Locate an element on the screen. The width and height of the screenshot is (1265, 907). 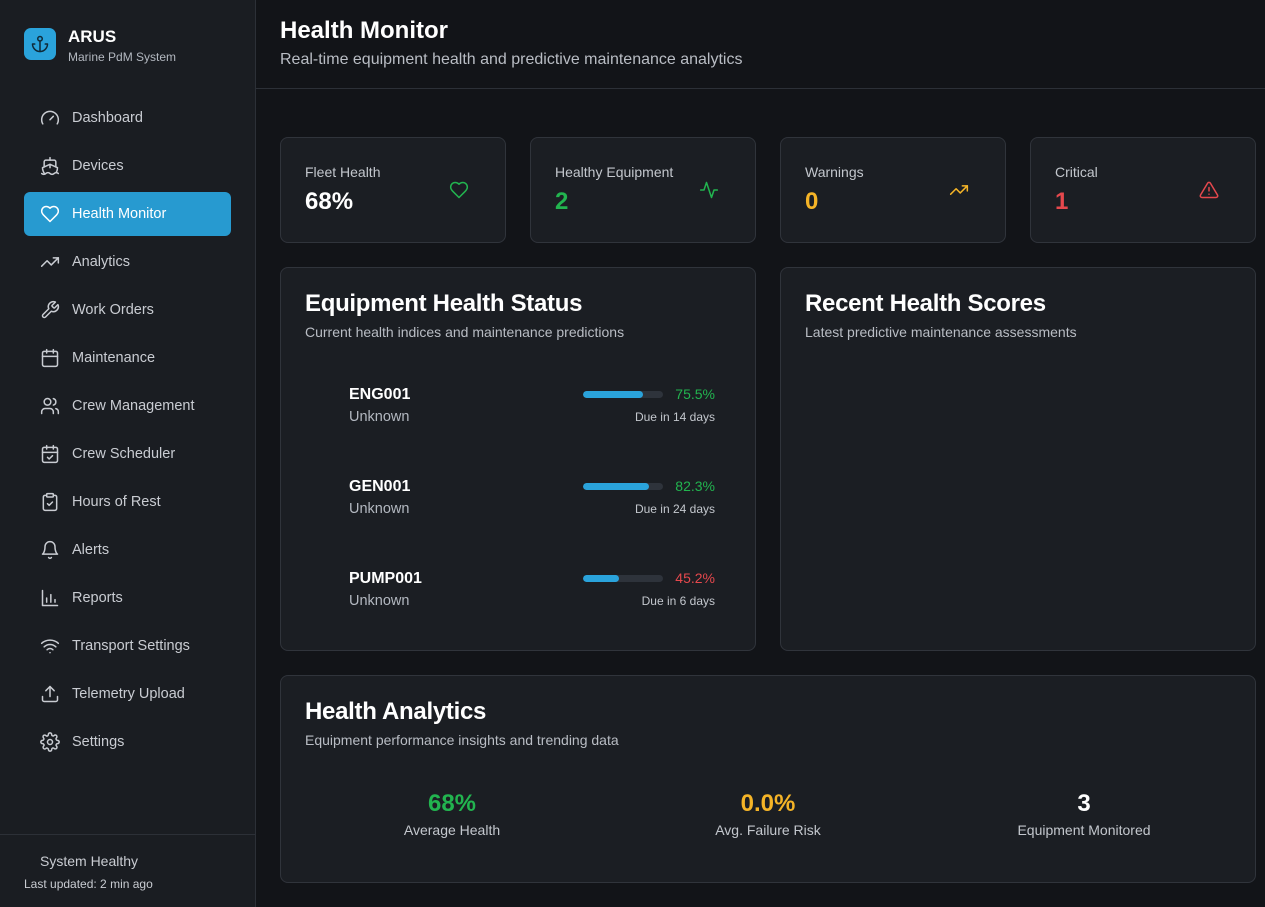
sidebar-item-label: Health Monitor is located at coordinates (119, 214).